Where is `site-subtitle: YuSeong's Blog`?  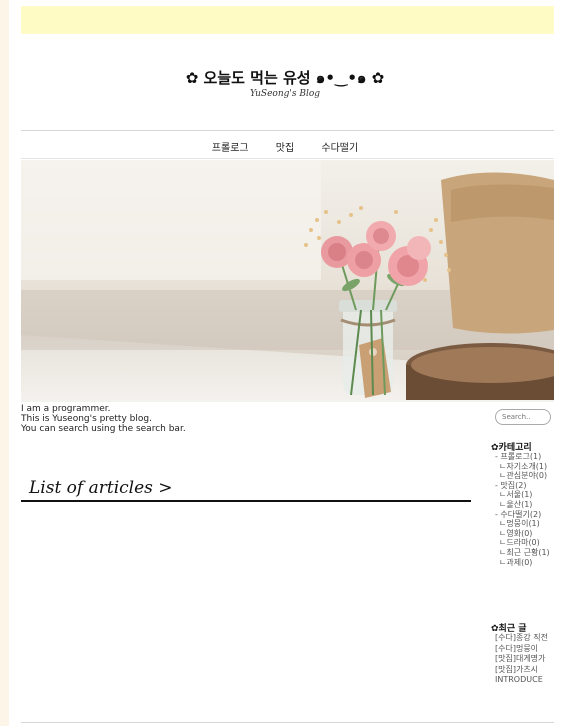 site-subtitle: YuSeong's Blog is located at coordinates (285, 94).